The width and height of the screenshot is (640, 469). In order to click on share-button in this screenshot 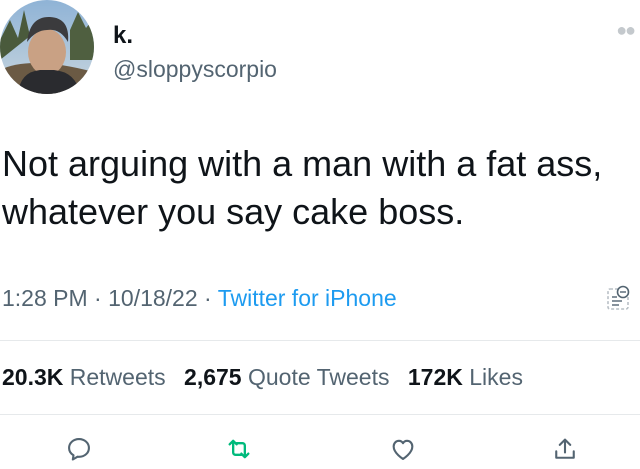, I will do `click(565, 449)`.